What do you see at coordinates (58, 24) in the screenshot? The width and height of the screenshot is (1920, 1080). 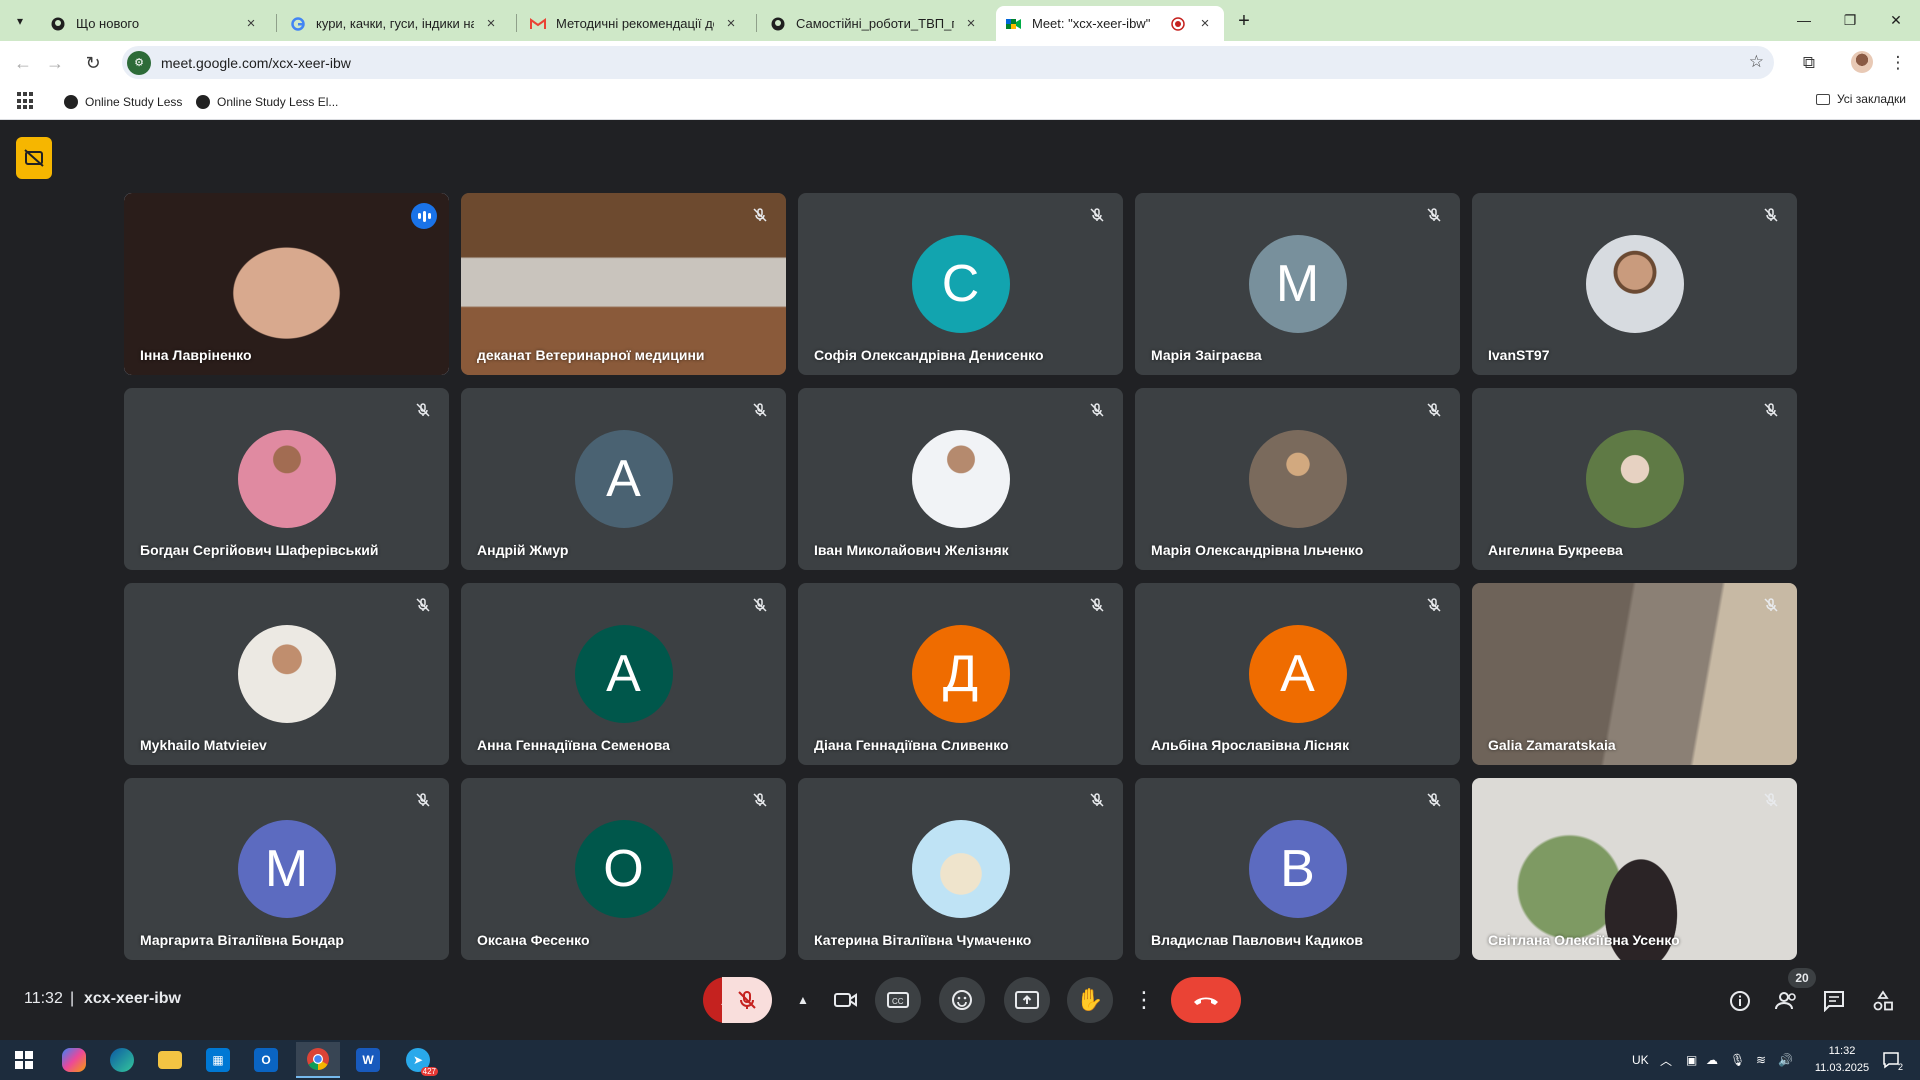 I see `github-icon` at bounding box center [58, 24].